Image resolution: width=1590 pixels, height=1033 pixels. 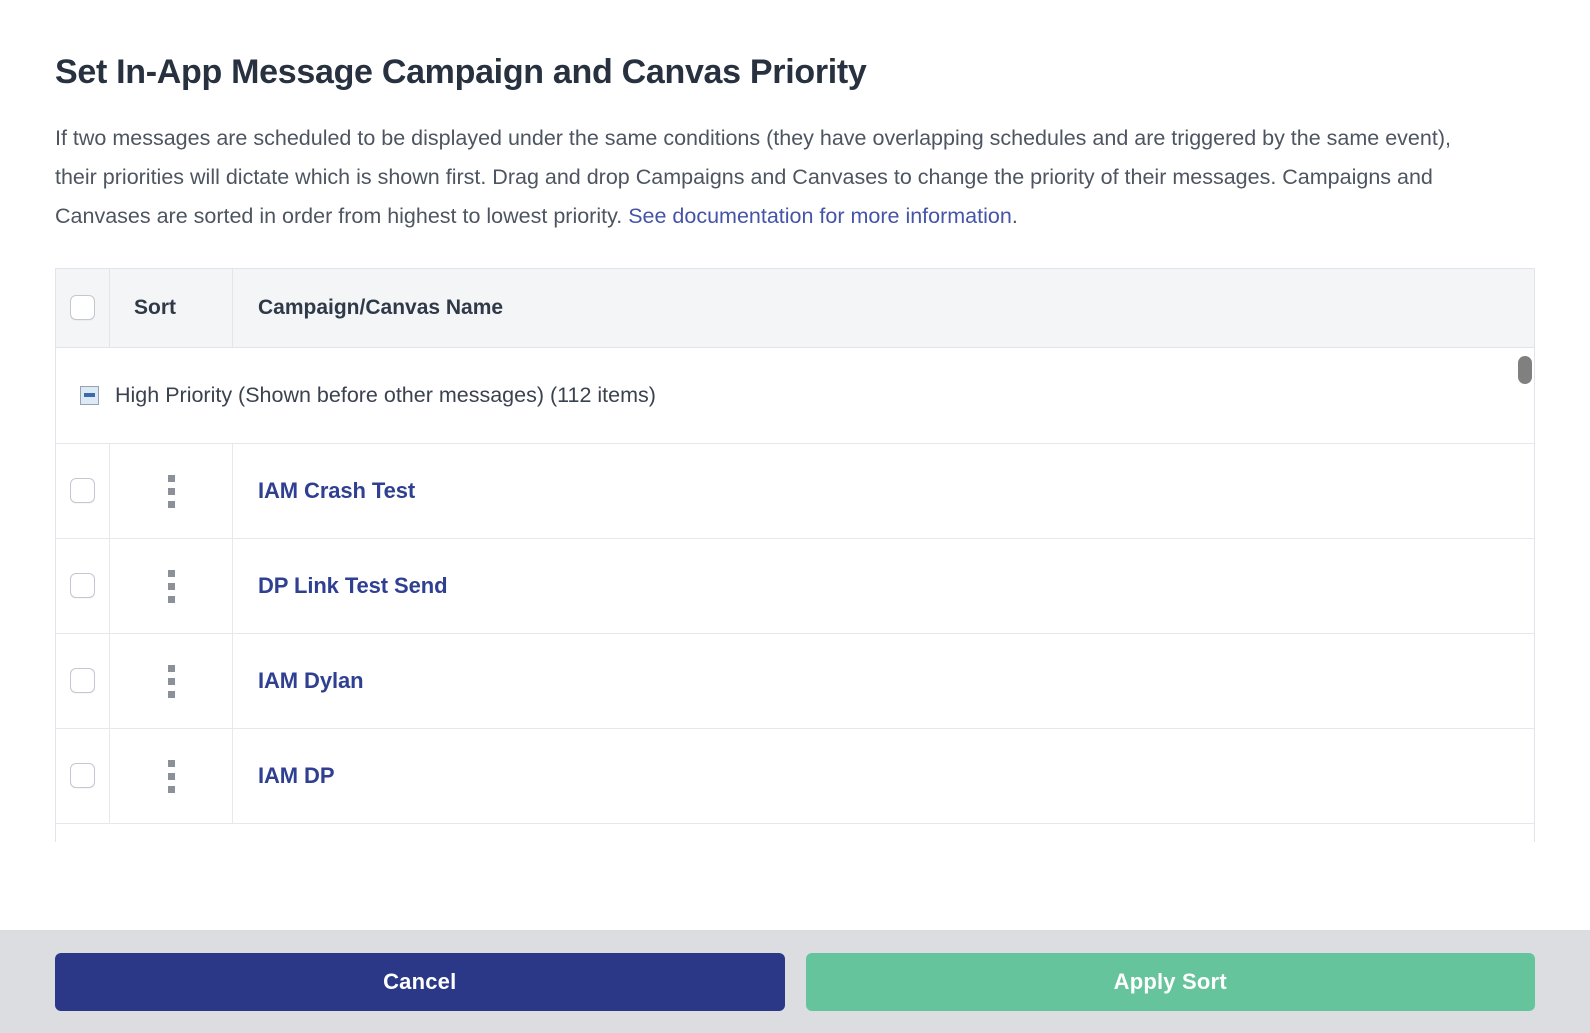 I want to click on campaign-name-link: IAM Crash Test, so click(x=336, y=490).